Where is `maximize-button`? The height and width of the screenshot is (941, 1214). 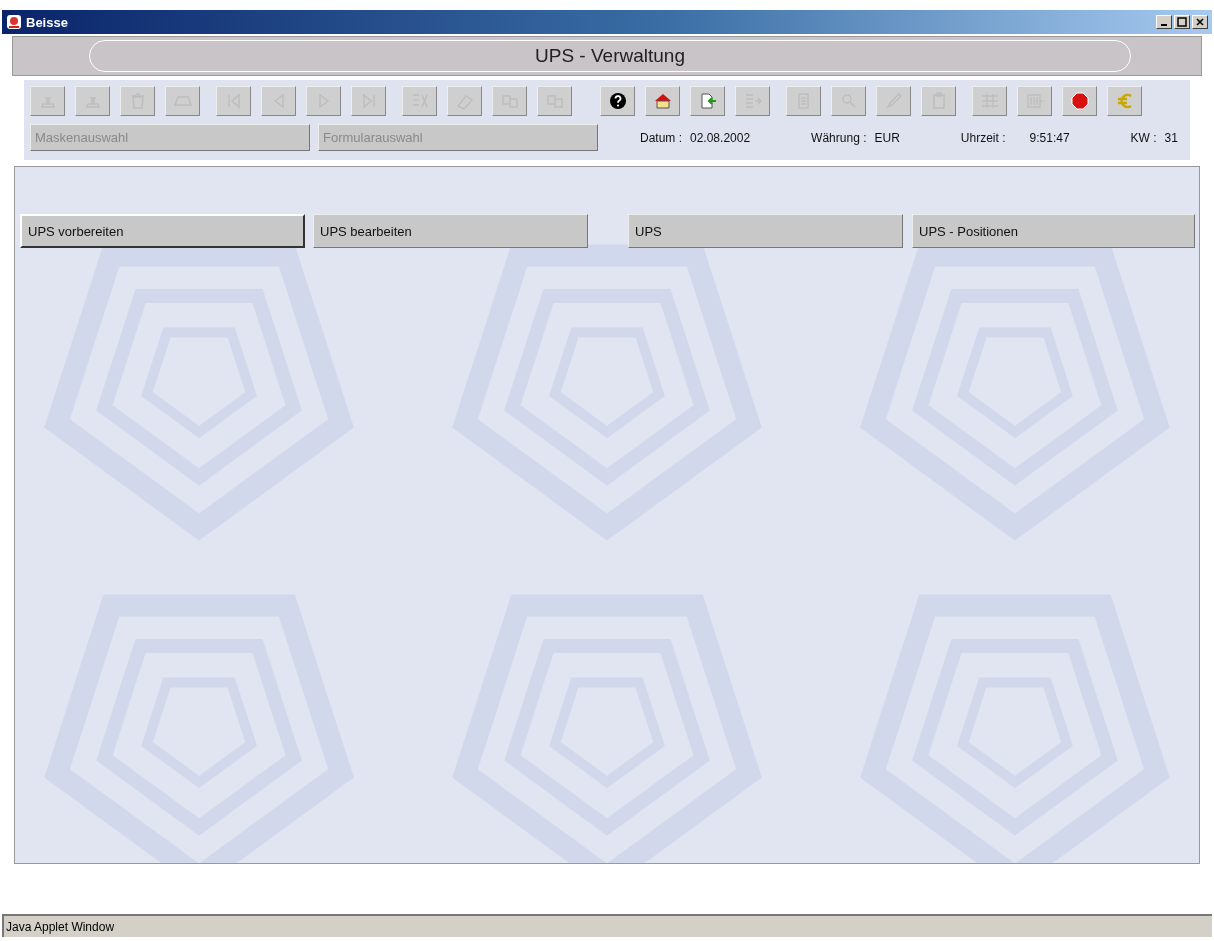
maximize-button is located at coordinates (1182, 22).